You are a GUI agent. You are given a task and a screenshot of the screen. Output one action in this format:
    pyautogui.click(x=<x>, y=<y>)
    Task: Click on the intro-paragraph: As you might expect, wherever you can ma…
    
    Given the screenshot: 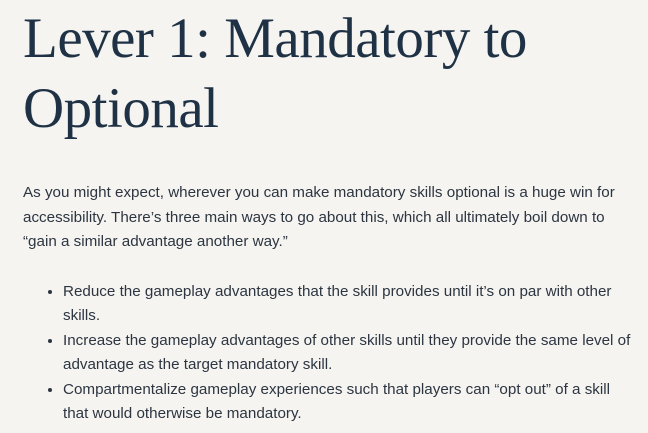 What is the action you would take?
    pyautogui.click(x=319, y=217)
    